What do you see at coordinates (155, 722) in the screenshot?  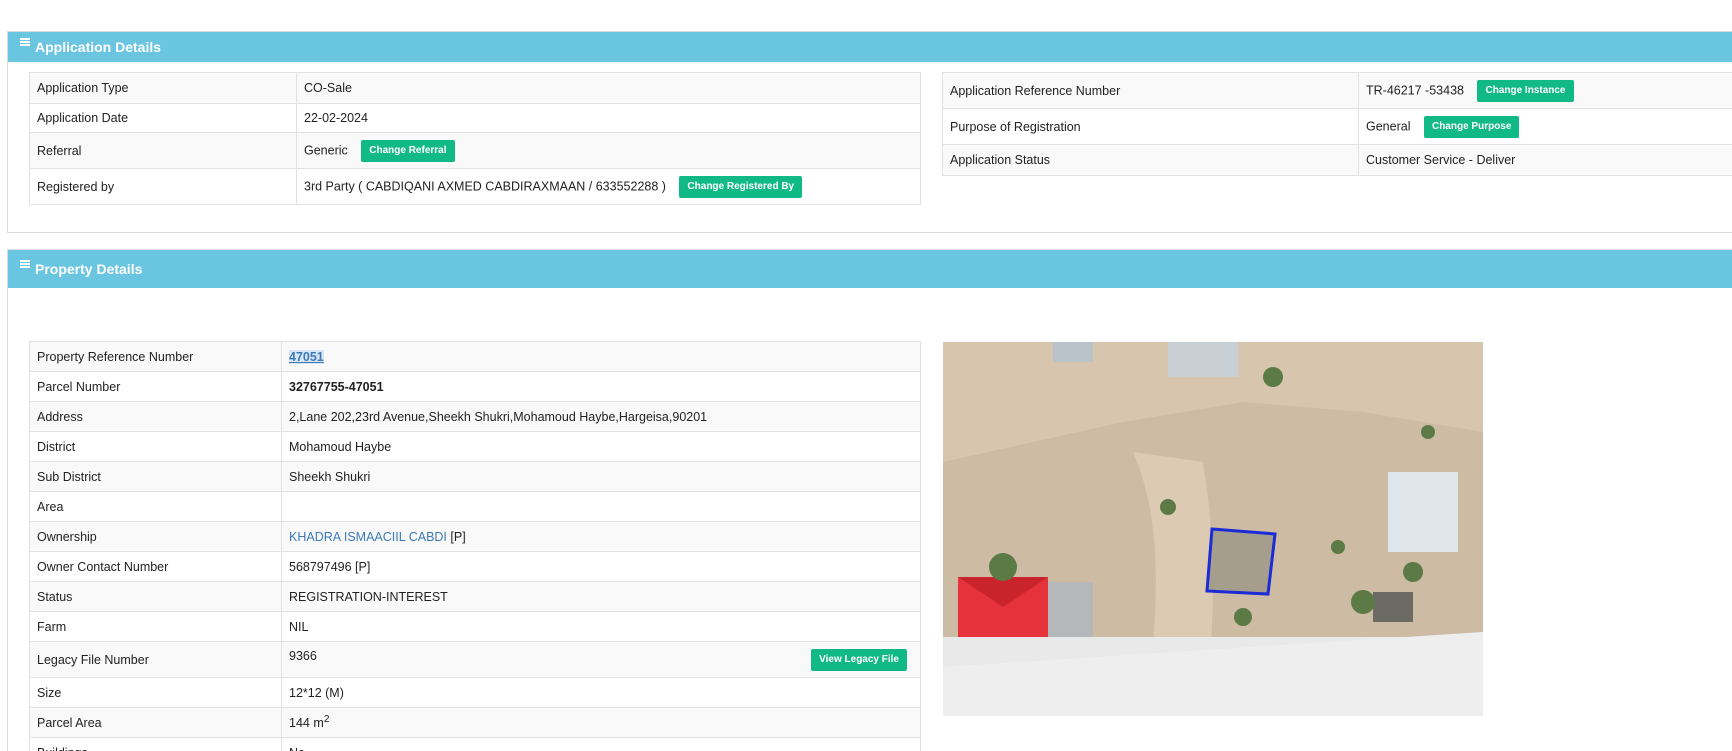 I see `row-label: Parcel Area` at bounding box center [155, 722].